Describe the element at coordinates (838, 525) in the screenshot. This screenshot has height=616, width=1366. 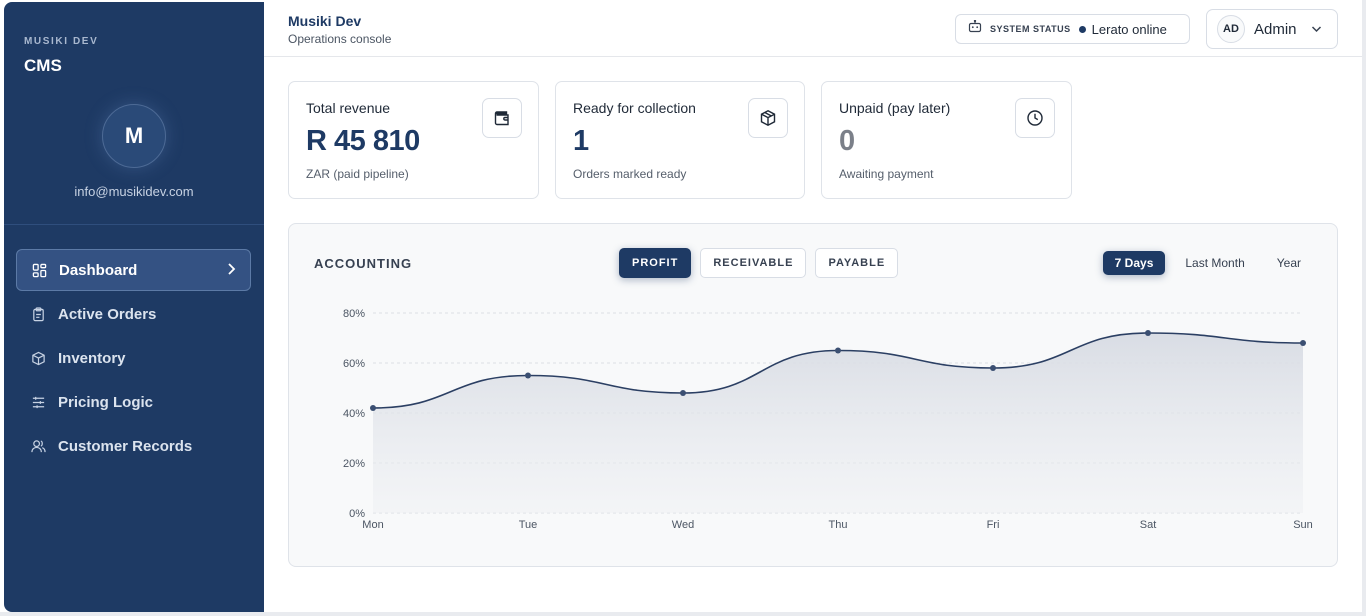
I see `x-tick-label: Thu` at that location.